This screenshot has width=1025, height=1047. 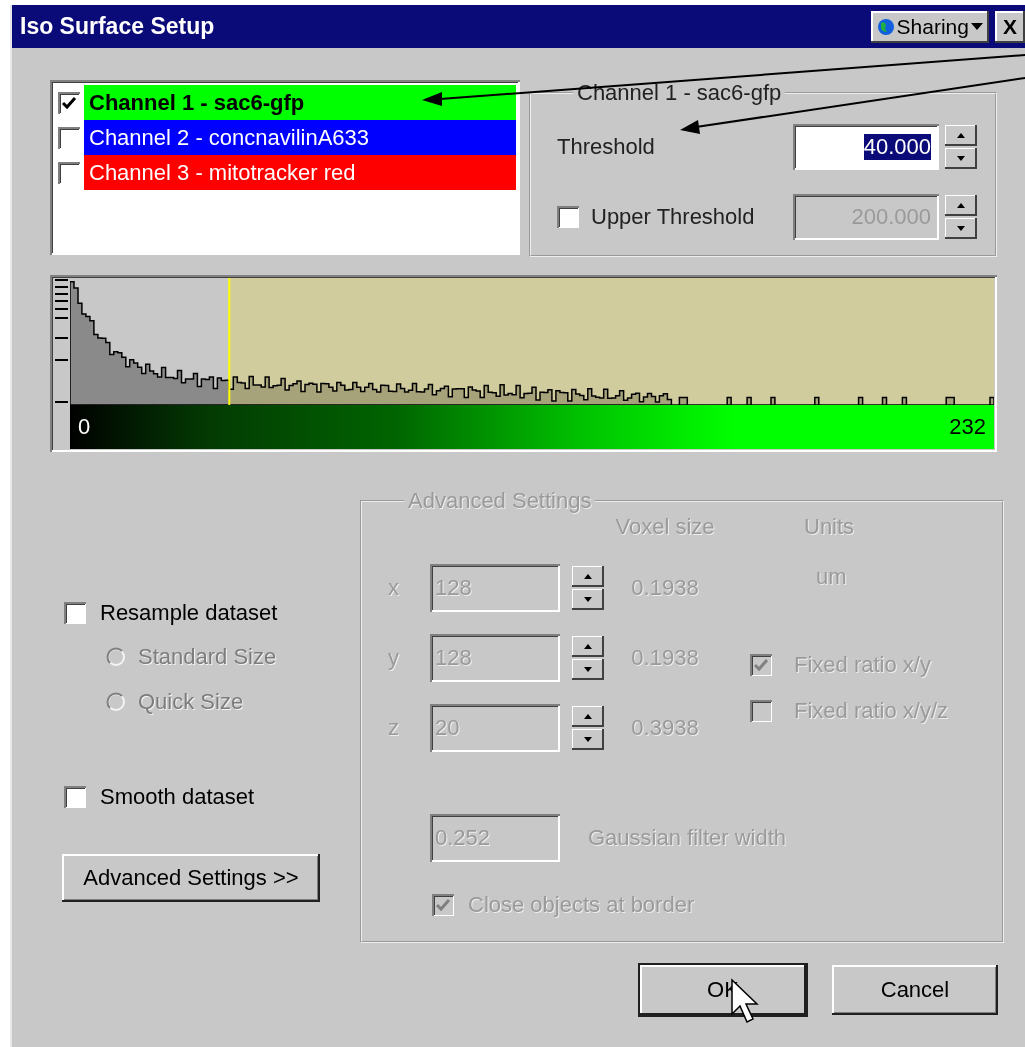 I want to click on sharing-button: Sharing, so click(x=929, y=26).